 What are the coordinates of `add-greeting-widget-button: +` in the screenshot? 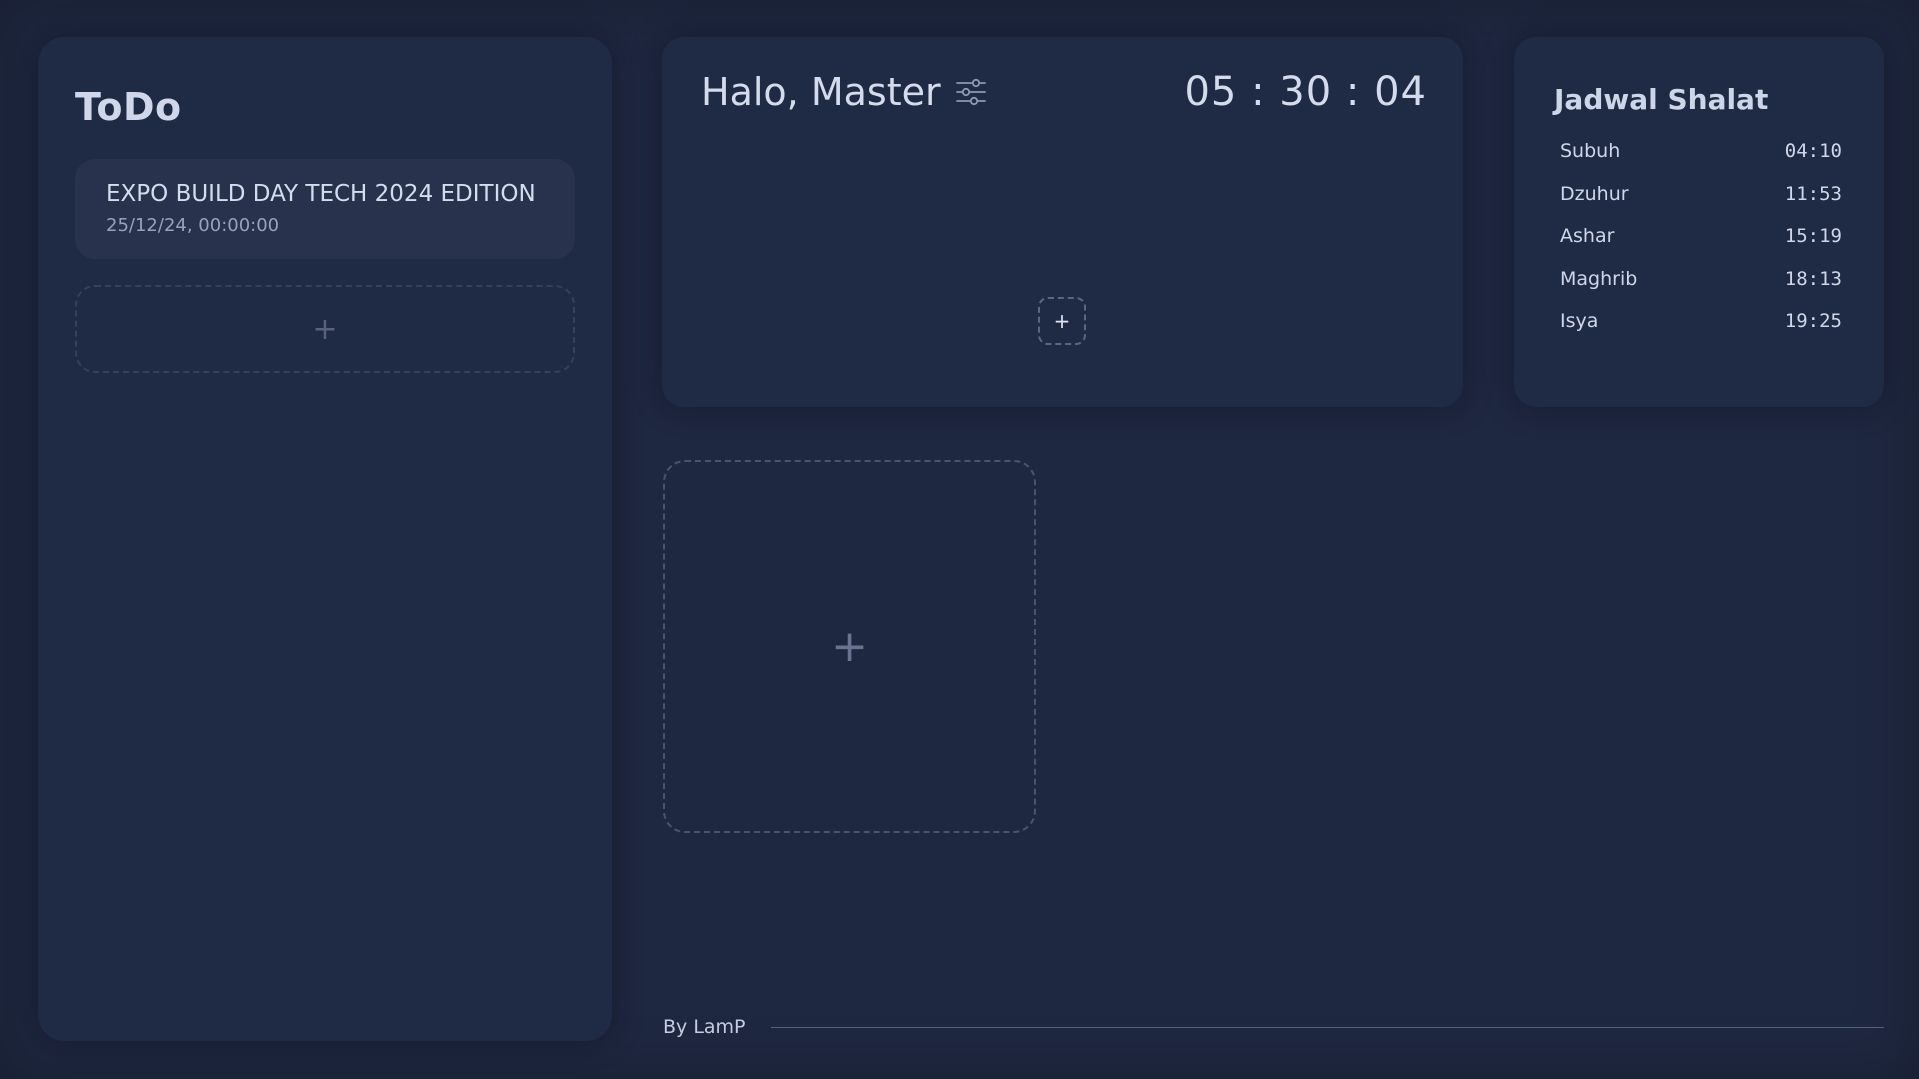 It's located at (1062, 321).